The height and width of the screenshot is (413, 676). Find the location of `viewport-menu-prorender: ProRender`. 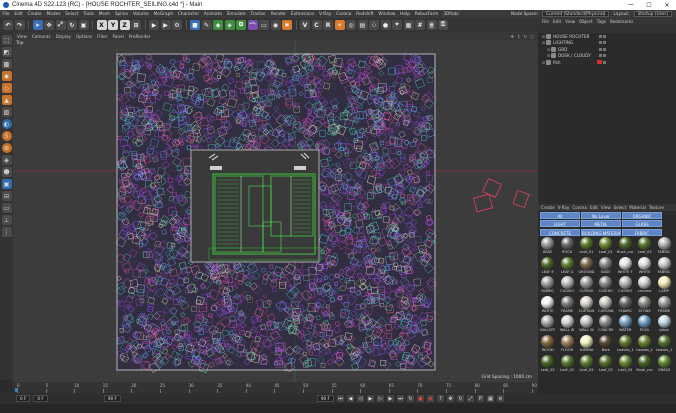

viewport-menu-prorender: ProRender is located at coordinates (140, 36).